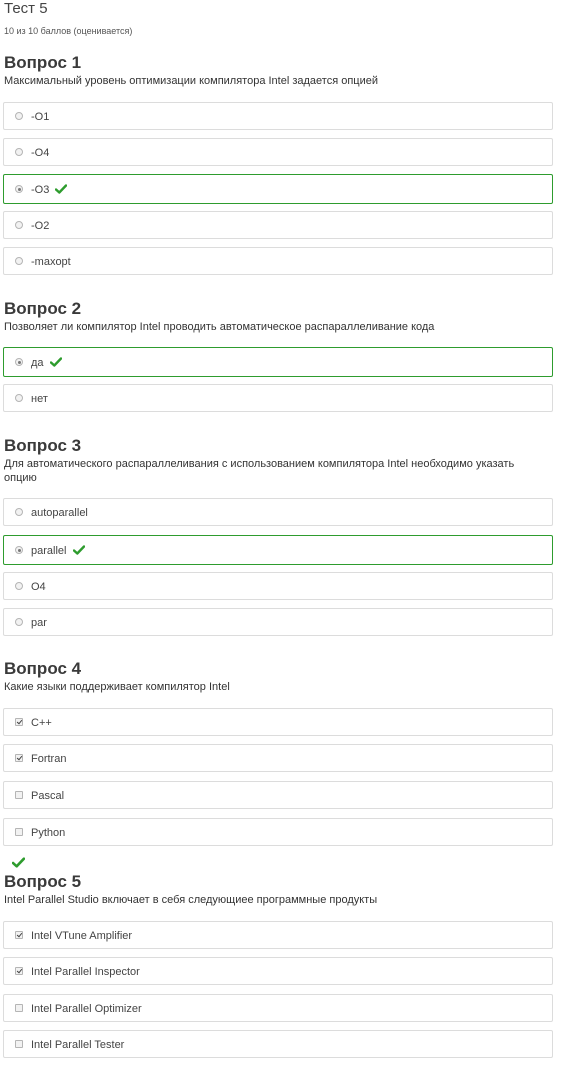 The image size is (564, 1067). I want to click on option-label: C++, so click(41, 723).